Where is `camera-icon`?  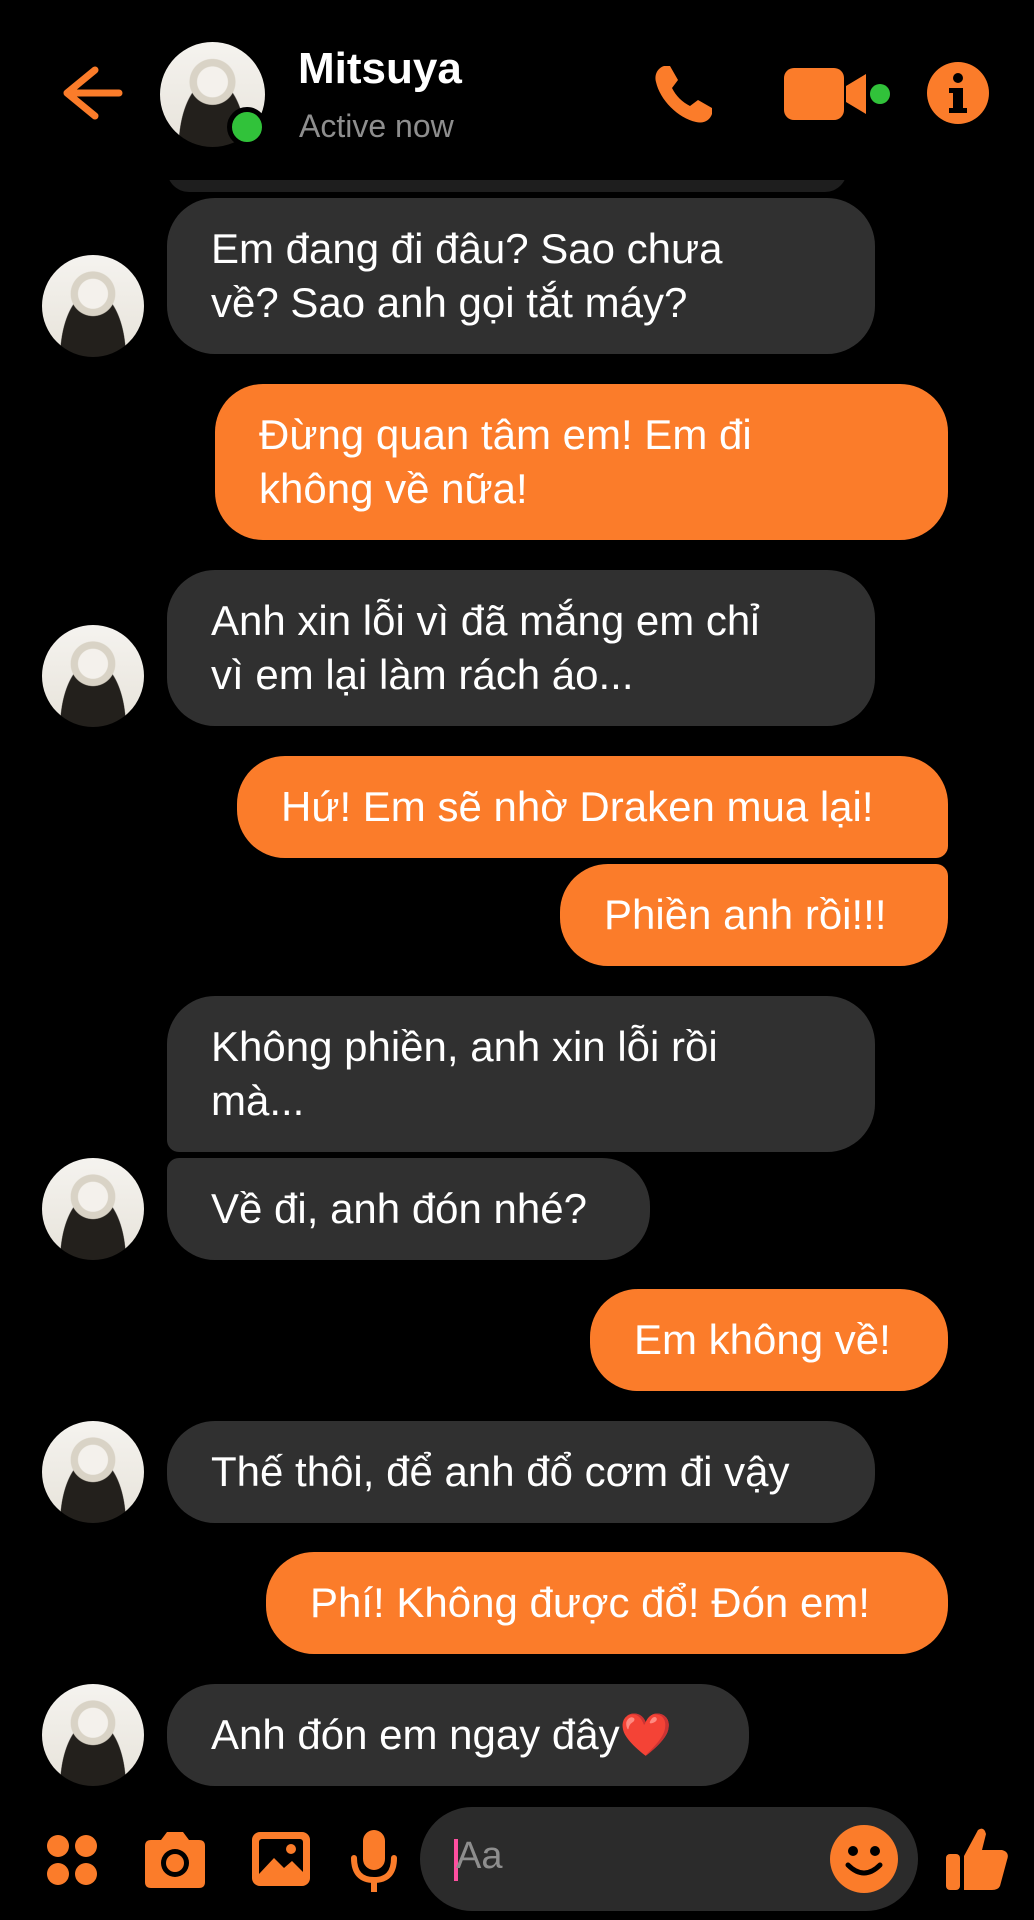
camera-icon is located at coordinates (175, 1860).